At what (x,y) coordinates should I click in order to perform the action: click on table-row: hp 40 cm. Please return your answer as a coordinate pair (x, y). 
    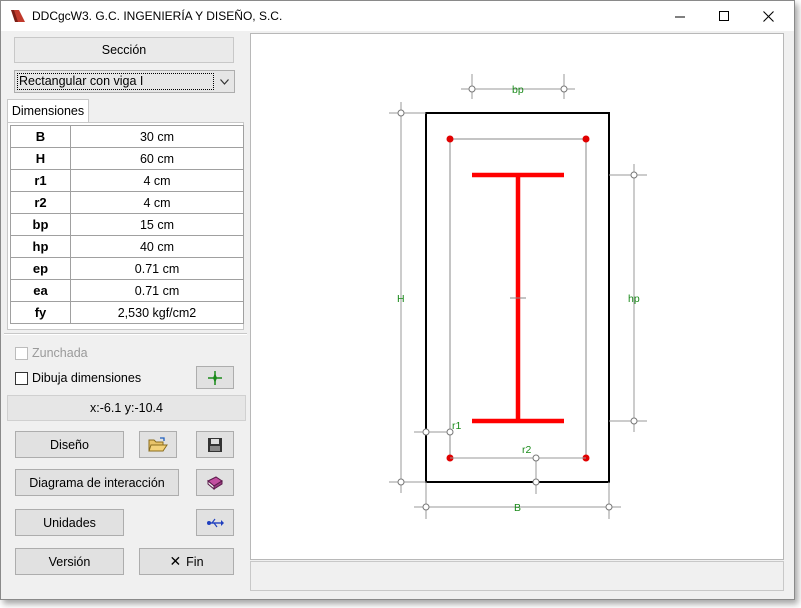
    Looking at the image, I should click on (127, 246).